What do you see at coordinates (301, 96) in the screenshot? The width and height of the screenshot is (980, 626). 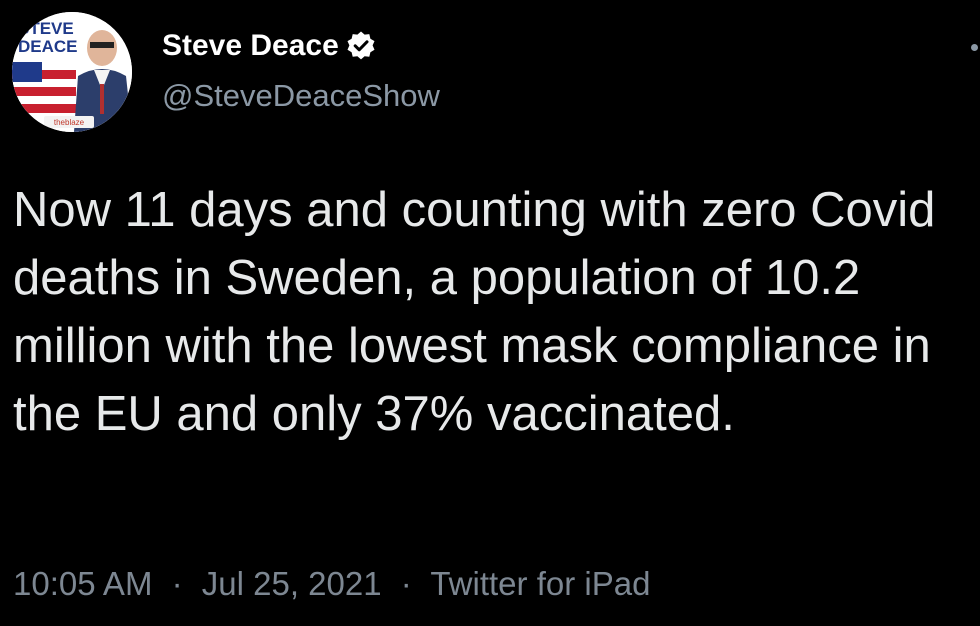 I see `author-handle: @SteveDeaceShow` at bounding box center [301, 96].